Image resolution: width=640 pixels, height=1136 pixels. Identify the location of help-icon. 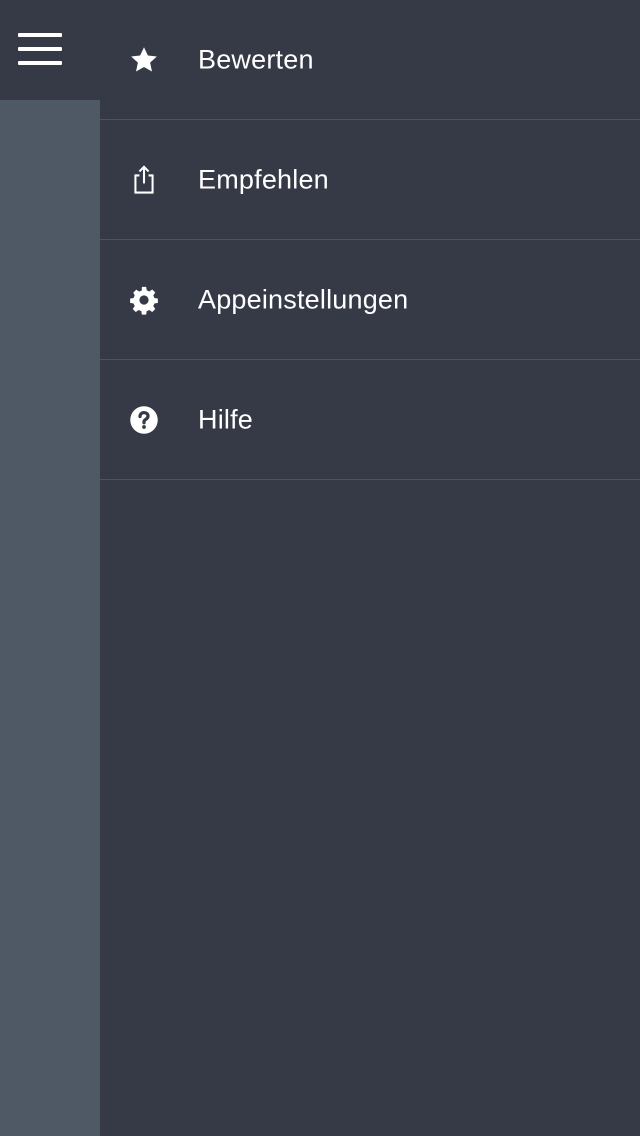
(144, 420).